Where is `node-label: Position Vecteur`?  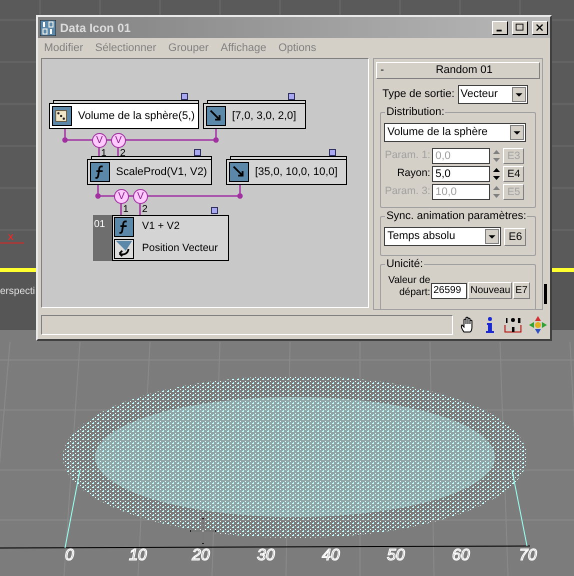 node-label: Position Vecteur is located at coordinates (180, 248).